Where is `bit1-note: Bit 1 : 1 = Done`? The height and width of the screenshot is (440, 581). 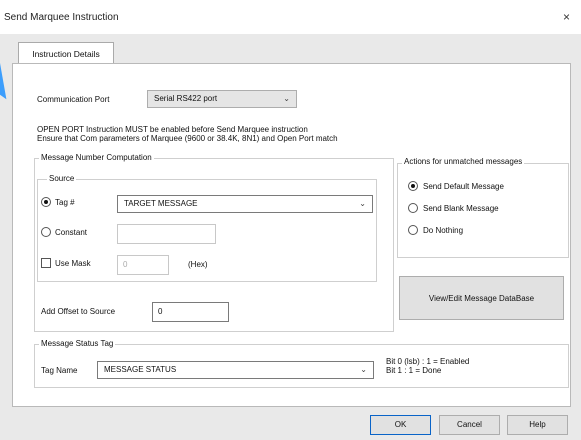
bit1-note: Bit 1 : 1 = Done is located at coordinates (414, 370).